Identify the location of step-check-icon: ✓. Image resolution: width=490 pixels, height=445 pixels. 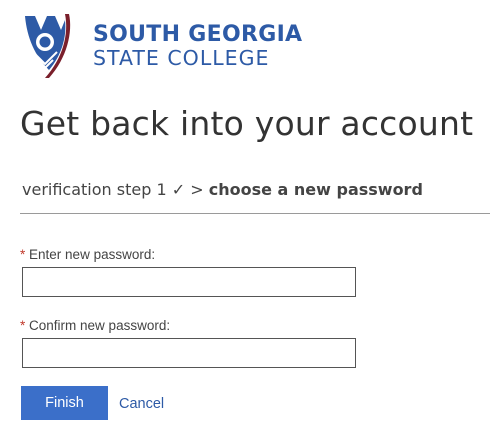
(178, 189).